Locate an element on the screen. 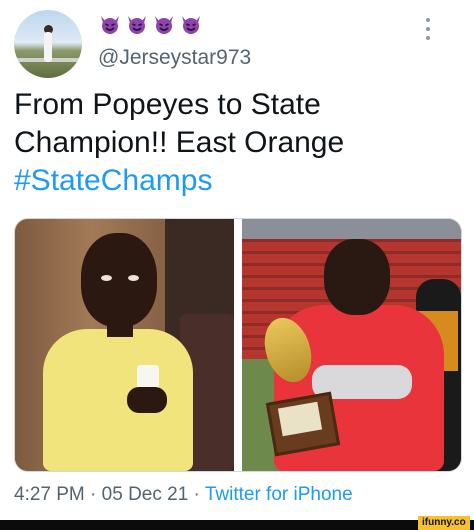 This screenshot has height=530, width=474. tweet-meta: 4:27 PM · 05 Dec 21 · Twitter for iPhone is located at coordinates (183, 495).